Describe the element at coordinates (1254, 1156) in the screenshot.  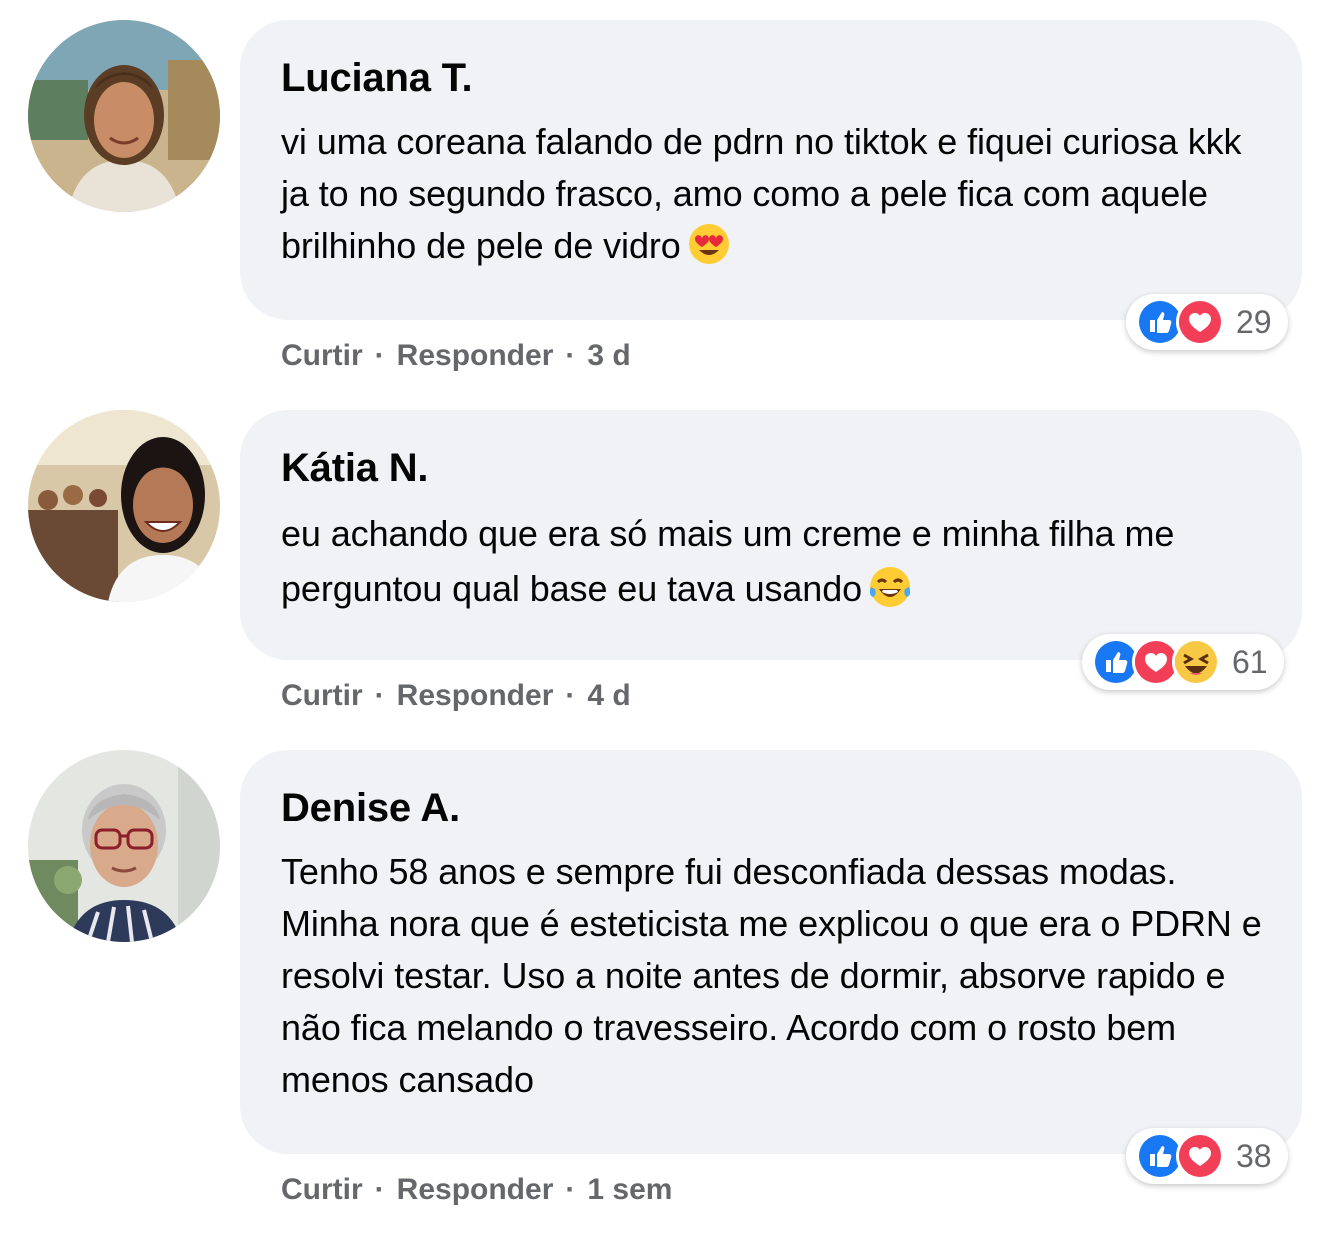
I see `reaction-count: 38` at that location.